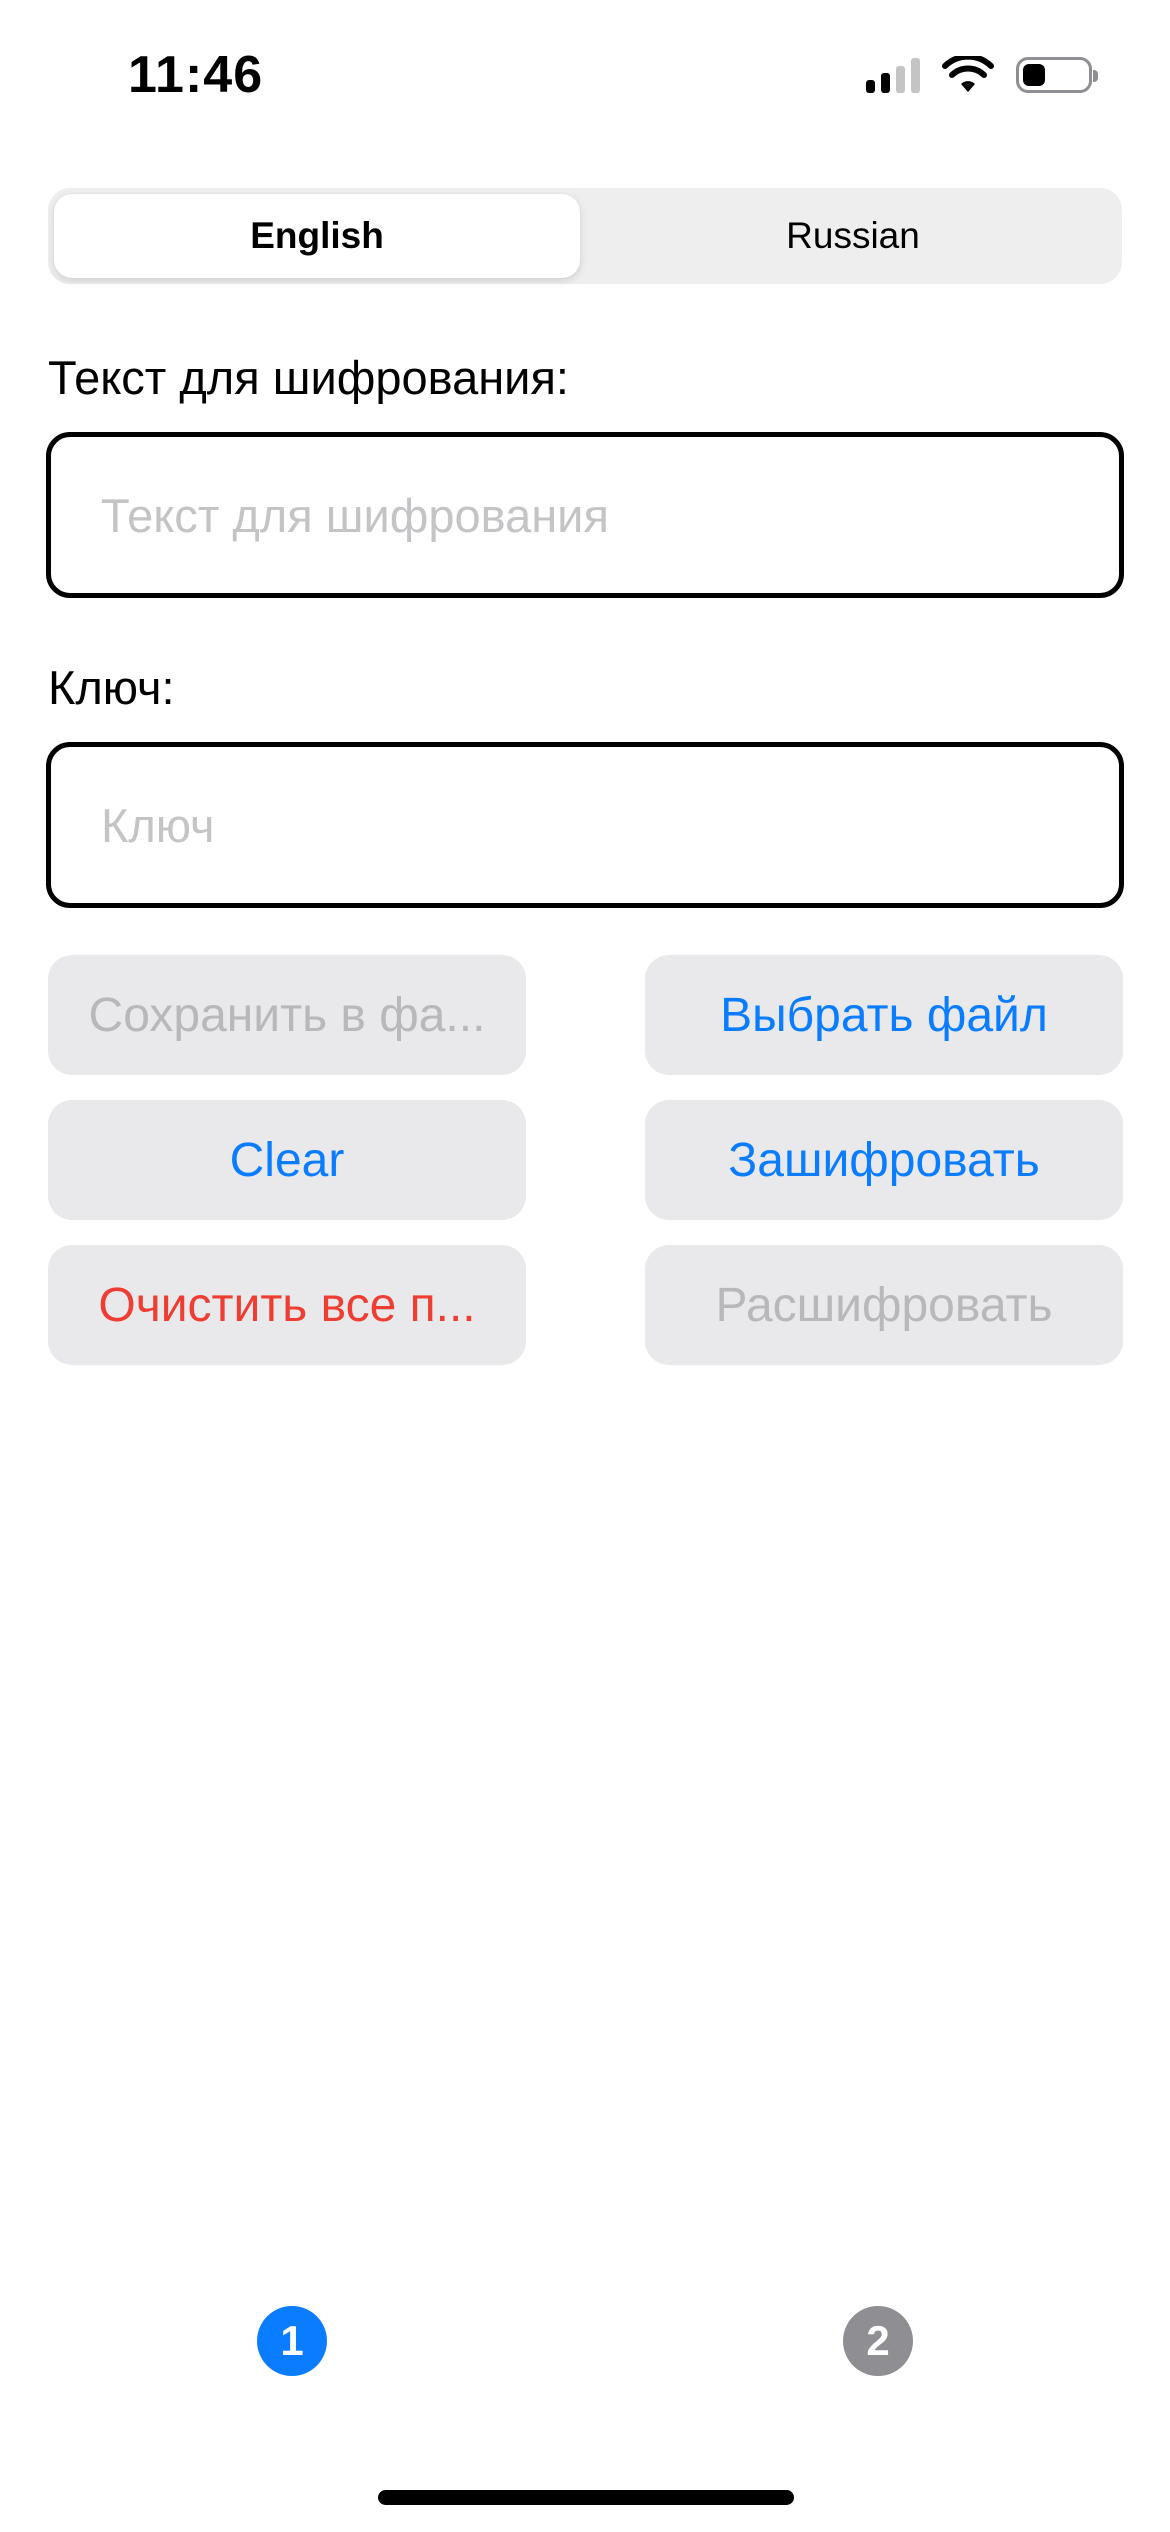  I want to click on cipher-text-label: Текст для шифрования:, so click(308, 377).